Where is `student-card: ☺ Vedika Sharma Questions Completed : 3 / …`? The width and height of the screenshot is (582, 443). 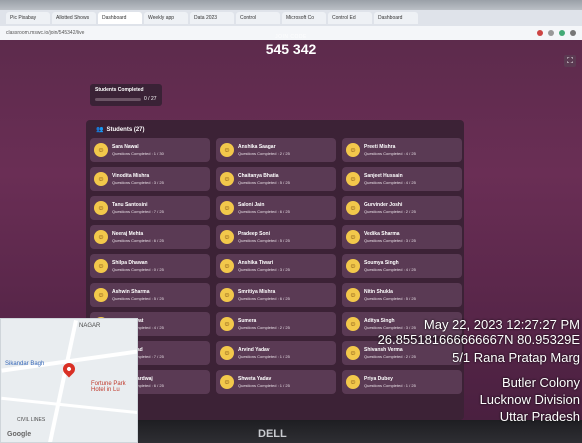
student-card: ☺ Vedika Sharma Questions Completed : 3 / … is located at coordinates (402, 237).